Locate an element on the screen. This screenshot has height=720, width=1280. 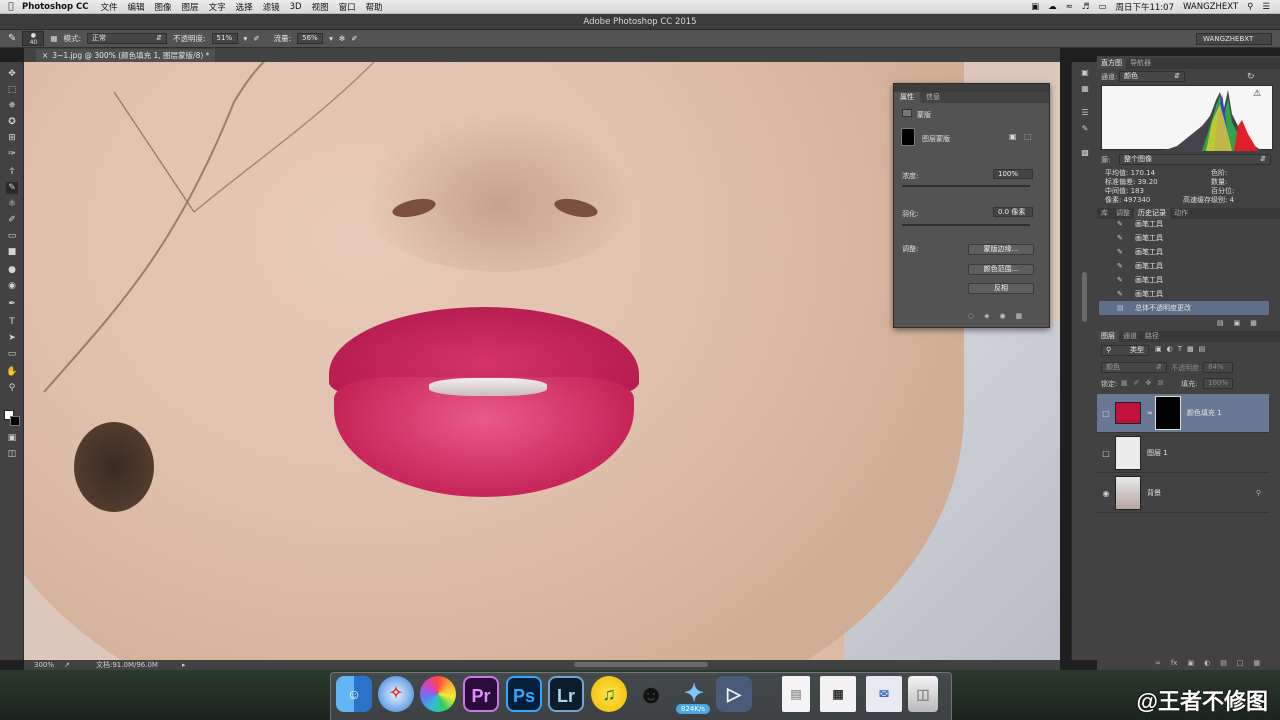
quick-select-tool-icon: ✪ is located at coordinates (12, 122).